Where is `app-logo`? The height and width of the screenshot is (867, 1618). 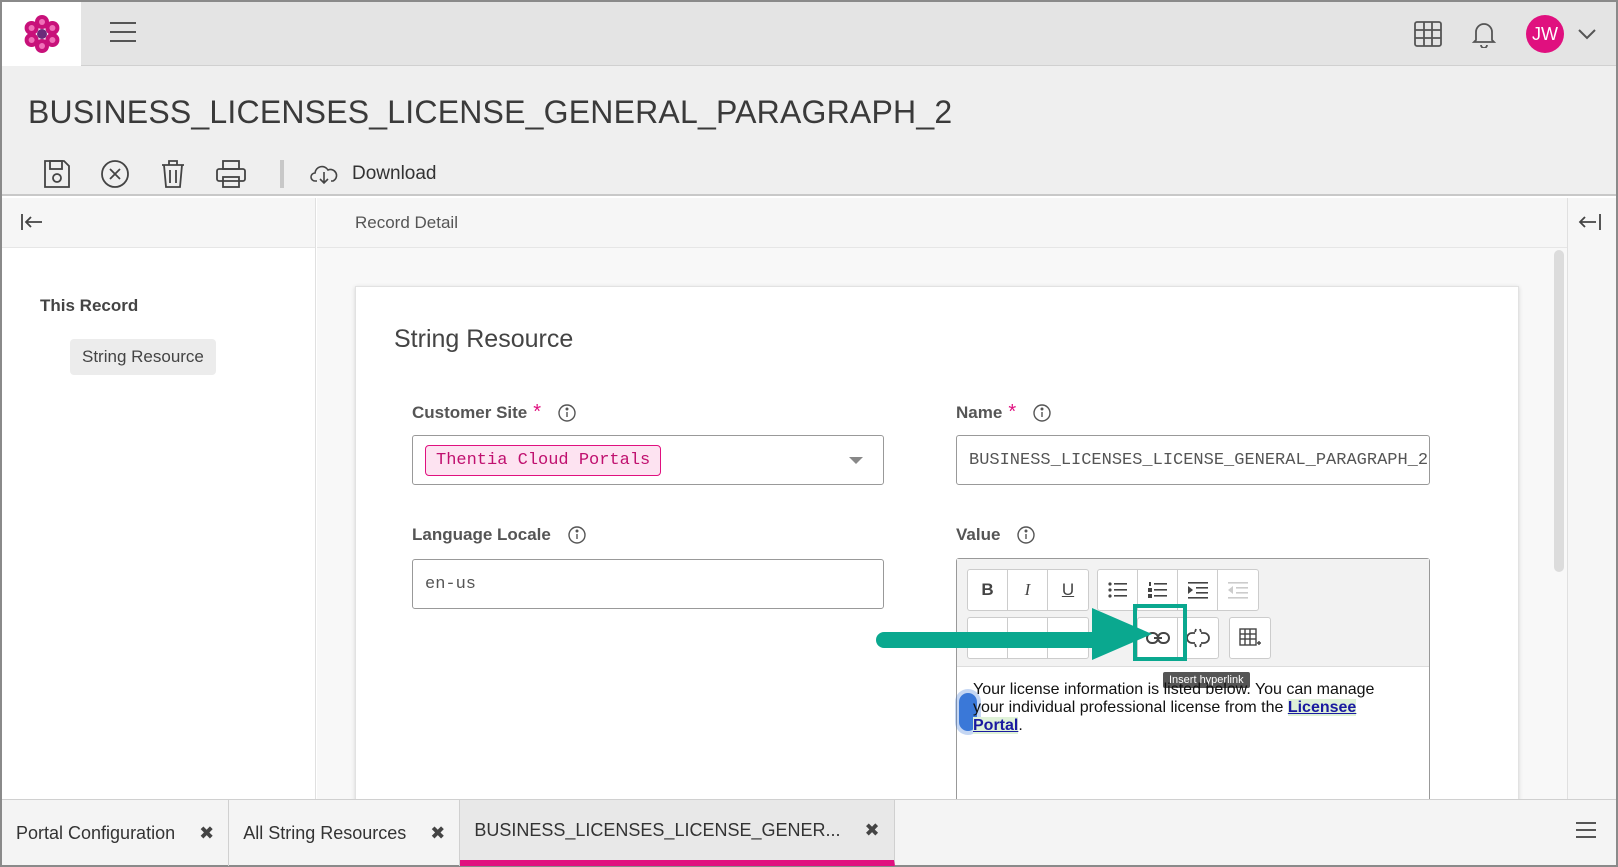
app-logo is located at coordinates (41, 34).